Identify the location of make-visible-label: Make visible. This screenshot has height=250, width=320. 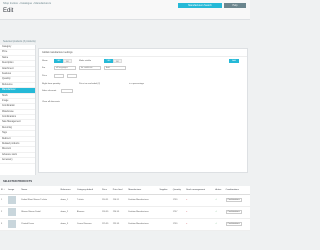
(85, 61).